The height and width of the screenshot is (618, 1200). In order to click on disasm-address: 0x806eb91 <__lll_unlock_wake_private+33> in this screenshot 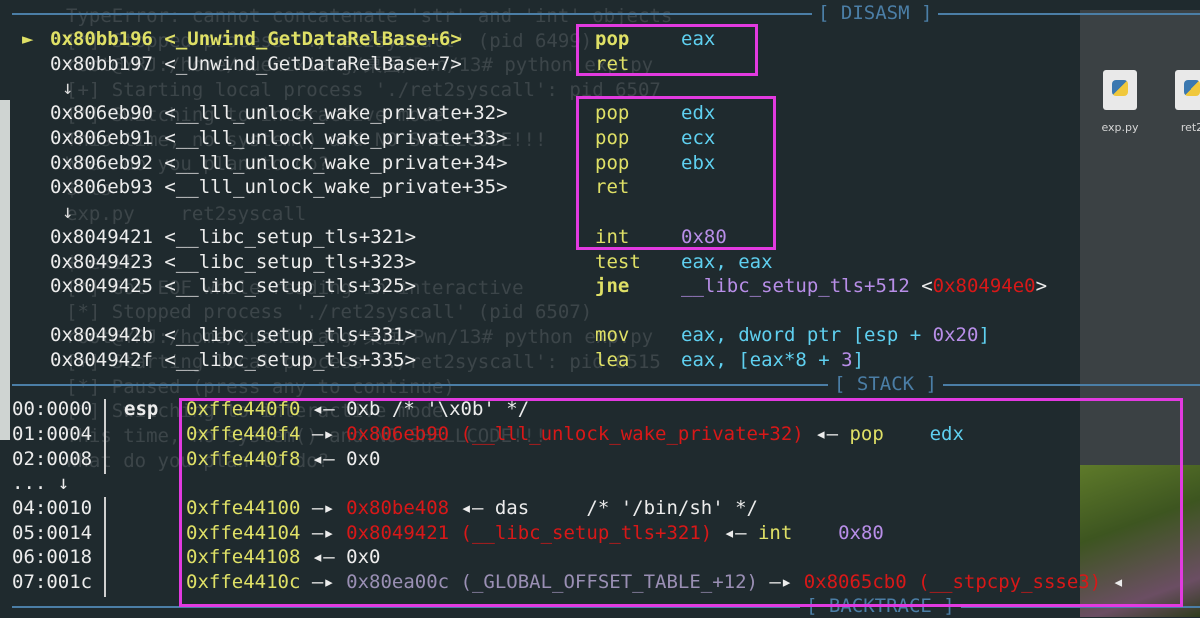, I will do `click(279, 138)`.